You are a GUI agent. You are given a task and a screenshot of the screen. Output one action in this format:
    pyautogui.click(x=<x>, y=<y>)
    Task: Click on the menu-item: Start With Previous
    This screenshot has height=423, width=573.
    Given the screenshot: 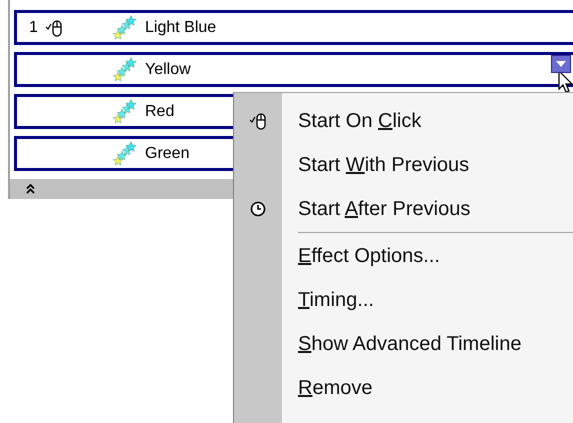 What is the action you would take?
    pyautogui.click(x=384, y=165)
    